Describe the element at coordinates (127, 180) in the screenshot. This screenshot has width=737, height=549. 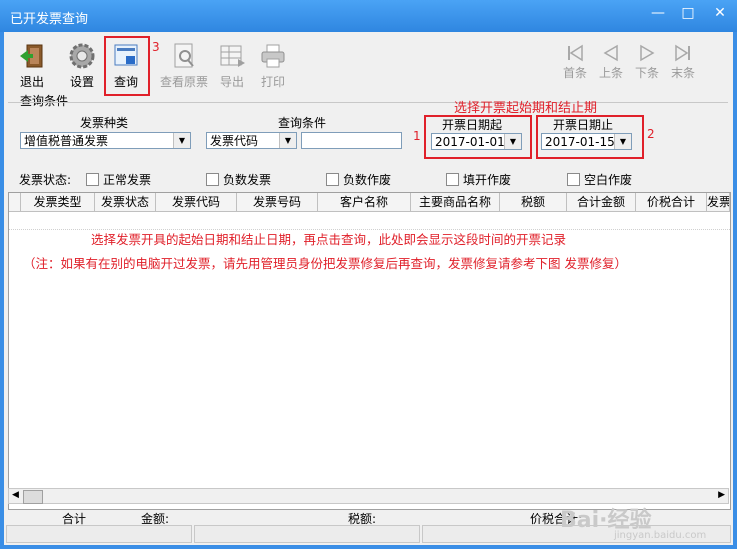
I see `status-option-normal: 正常发票` at that location.